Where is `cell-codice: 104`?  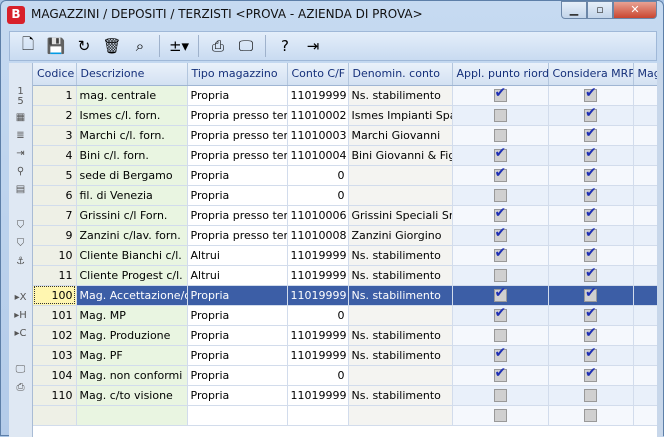
cell-codice: 104 is located at coordinates (55, 375).